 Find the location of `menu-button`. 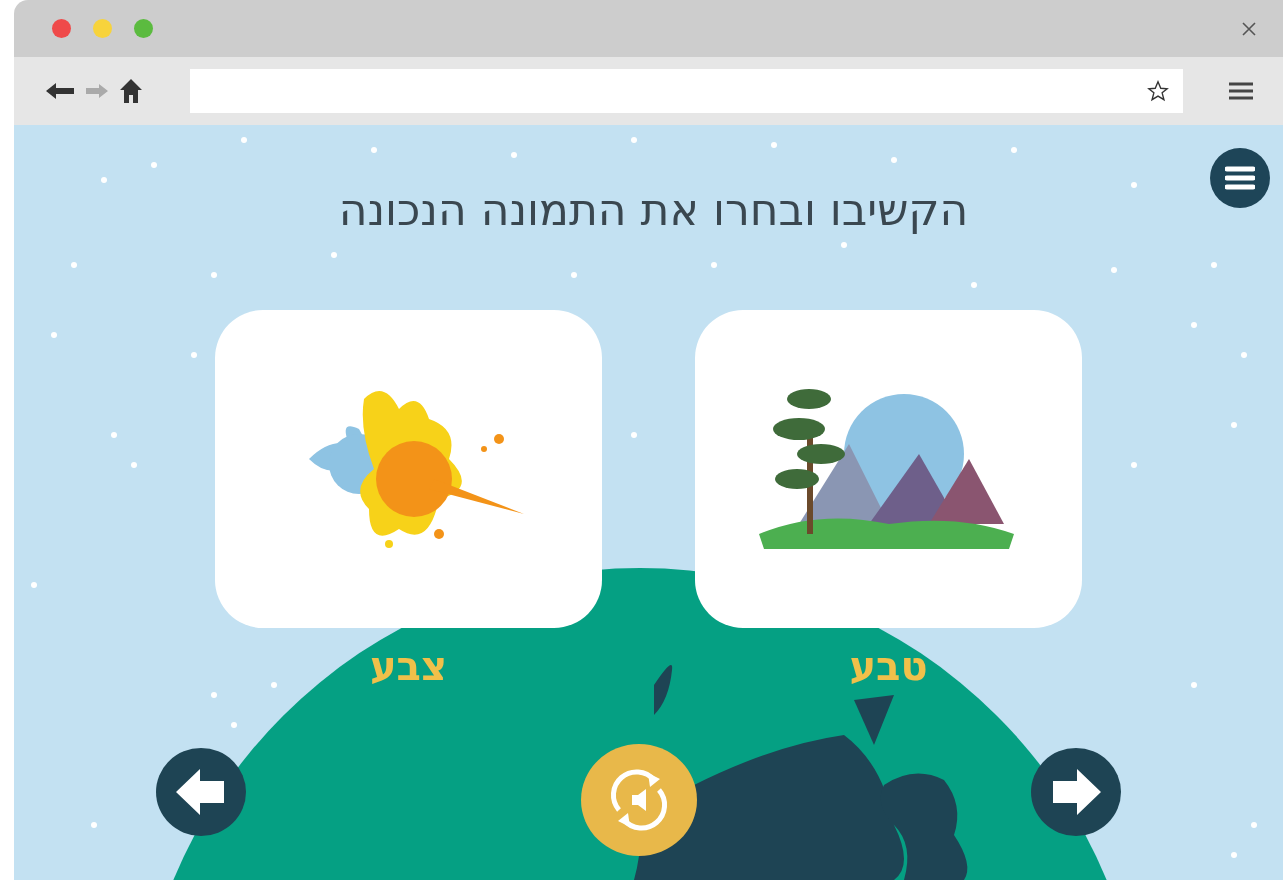

menu-button is located at coordinates (1240, 178).